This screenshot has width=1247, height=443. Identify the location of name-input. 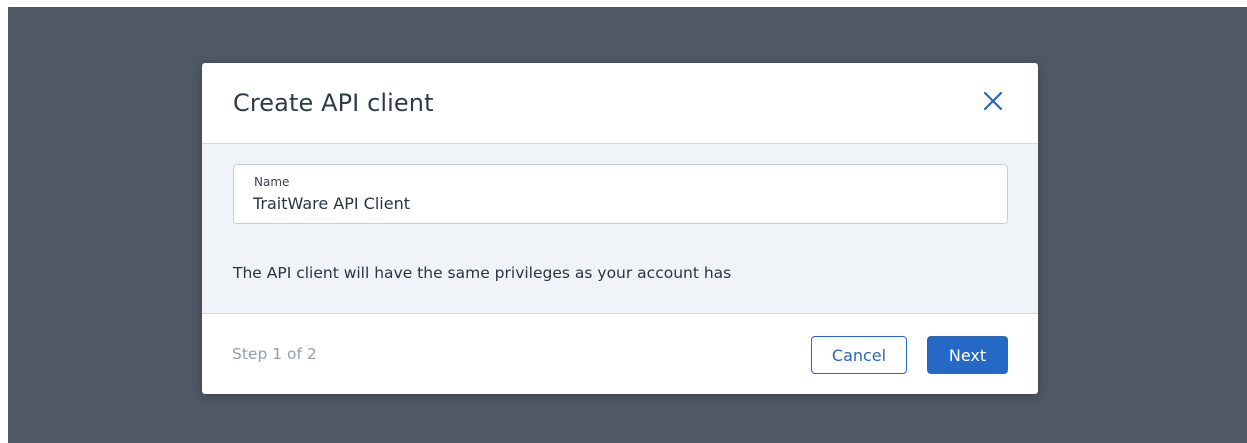
(623, 203).